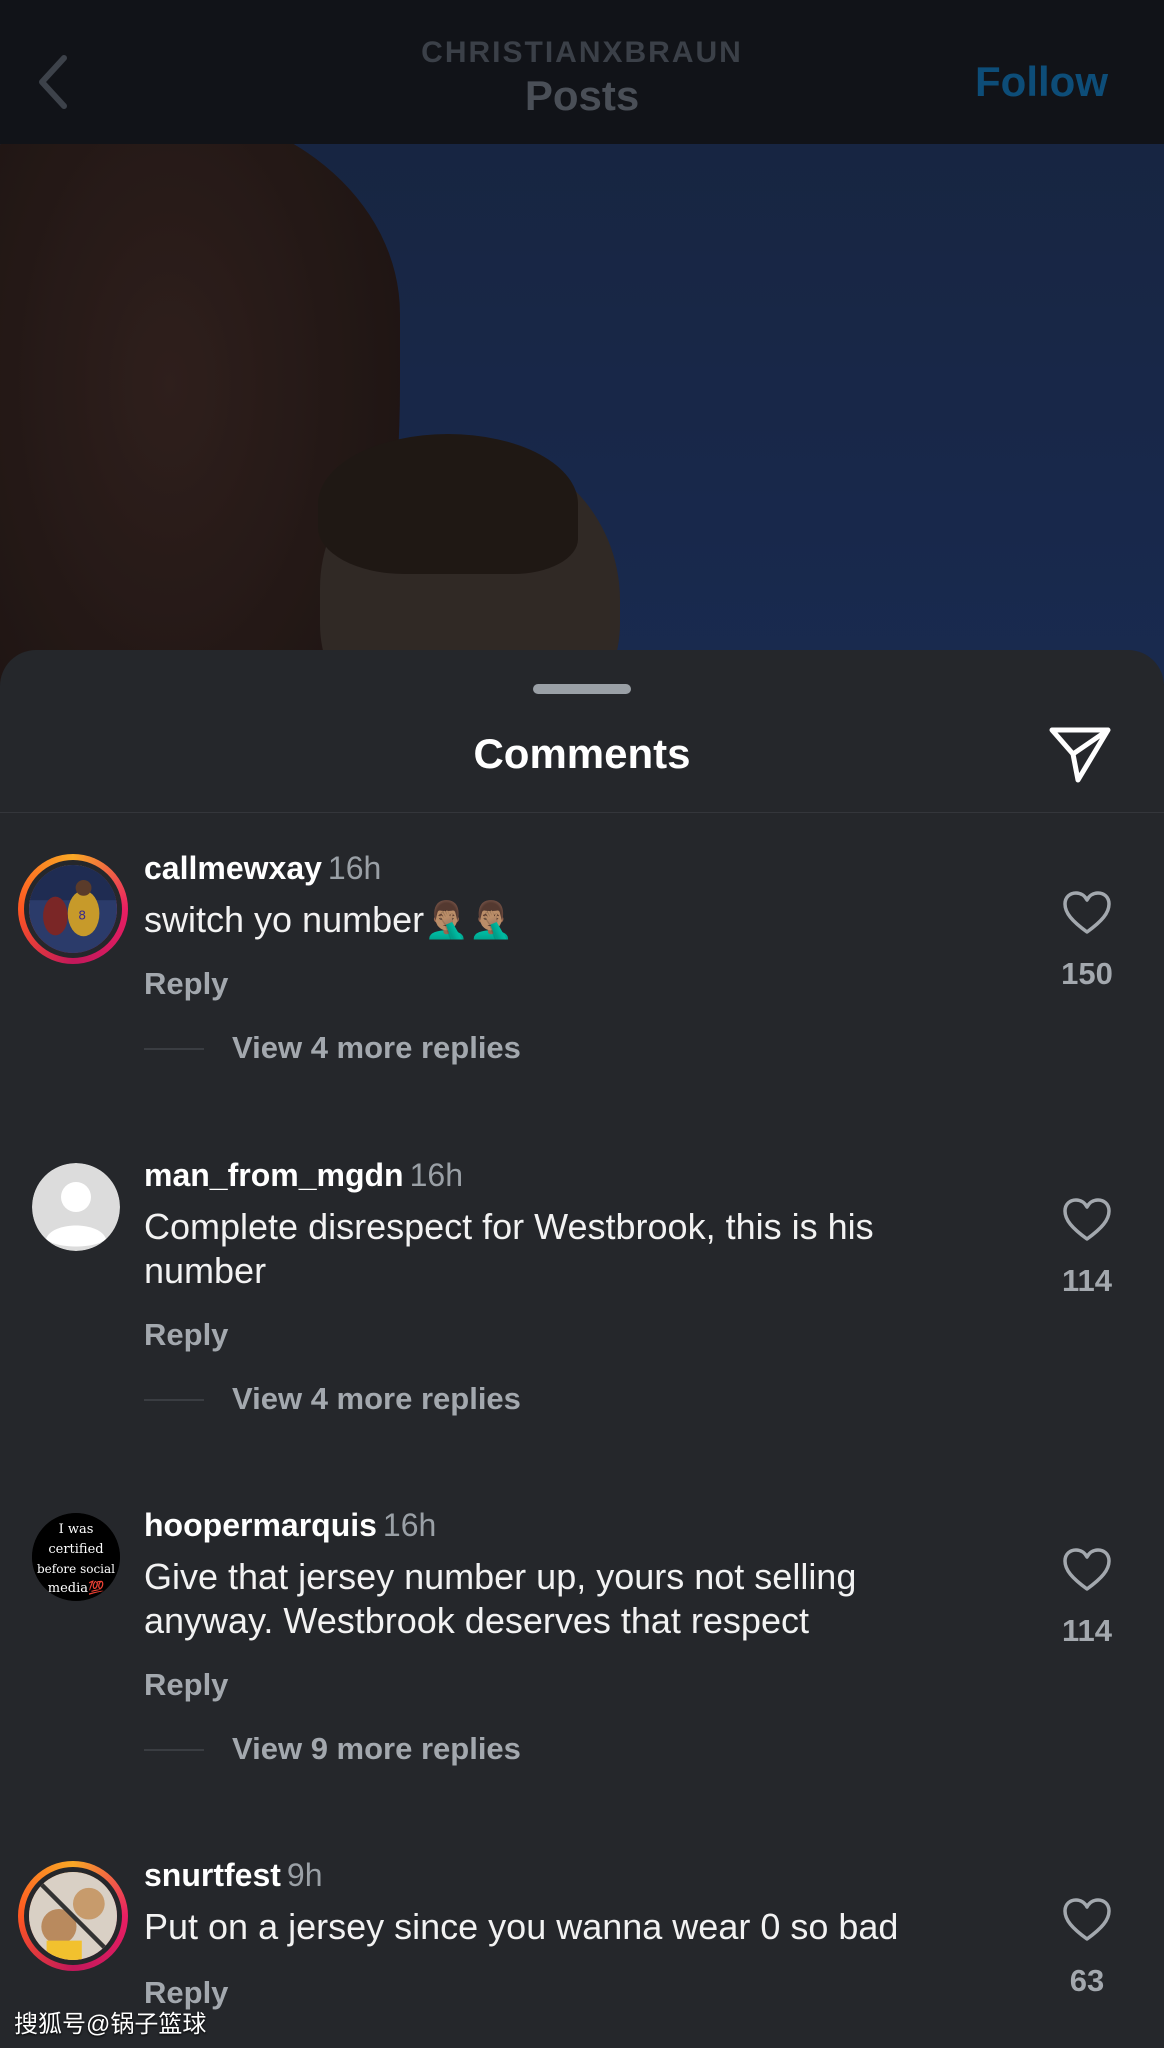 The width and height of the screenshot is (1164, 2048). Describe the element at coordinates (260, 1525) in the screenshot. I see `comment-username: hoopermarquis` at that location.